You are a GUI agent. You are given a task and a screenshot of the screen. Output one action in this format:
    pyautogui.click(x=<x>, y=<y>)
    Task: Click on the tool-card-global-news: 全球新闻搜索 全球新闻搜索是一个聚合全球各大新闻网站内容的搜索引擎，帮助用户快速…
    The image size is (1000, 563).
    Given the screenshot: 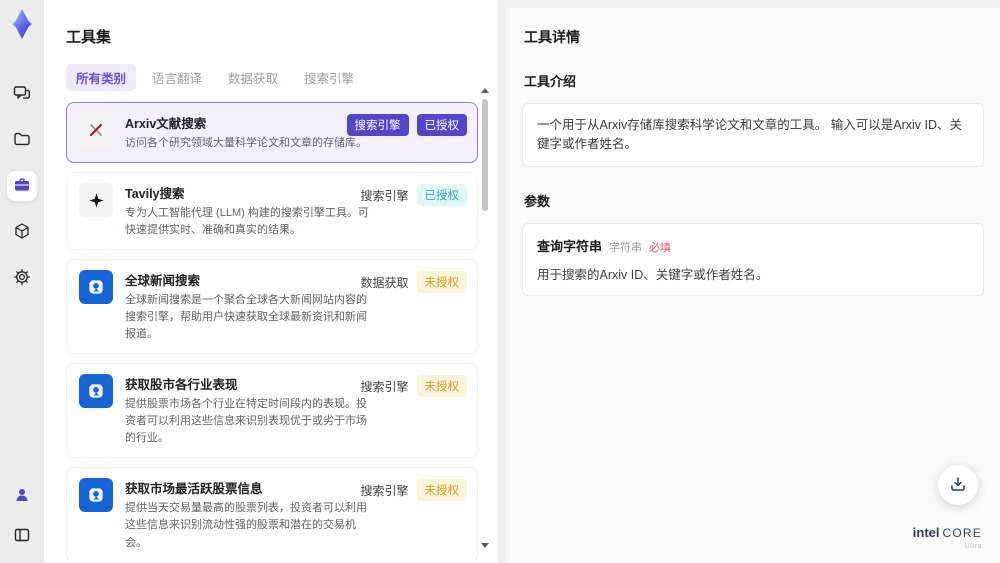 What is the action you would take?
    pyautogui.click(x=272, y=307)
    